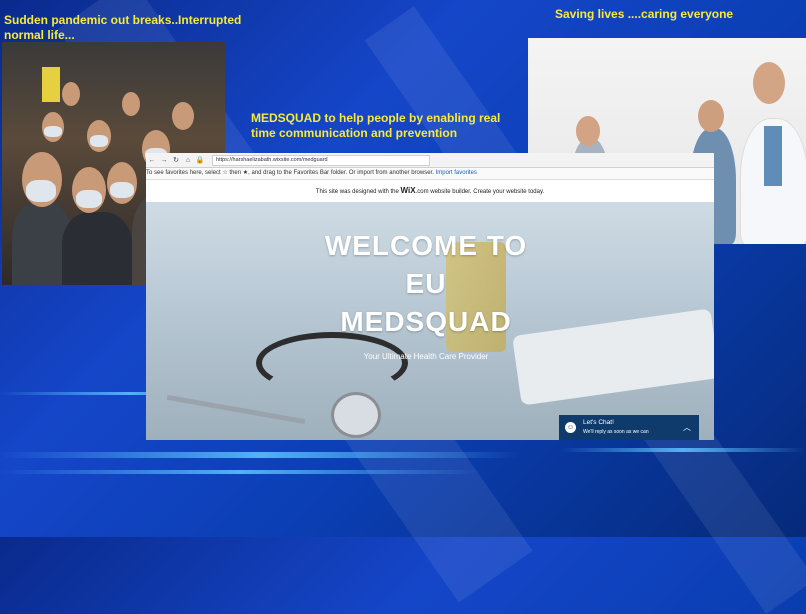  I want to click on import-favorites-link: Import favorites, so click(456, 173).